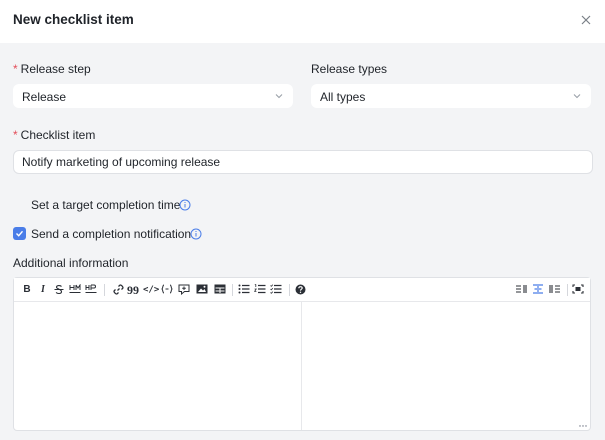 This screenshot has height=440, width=605. I want to click on preview-mode-icon, so click(554, 289).